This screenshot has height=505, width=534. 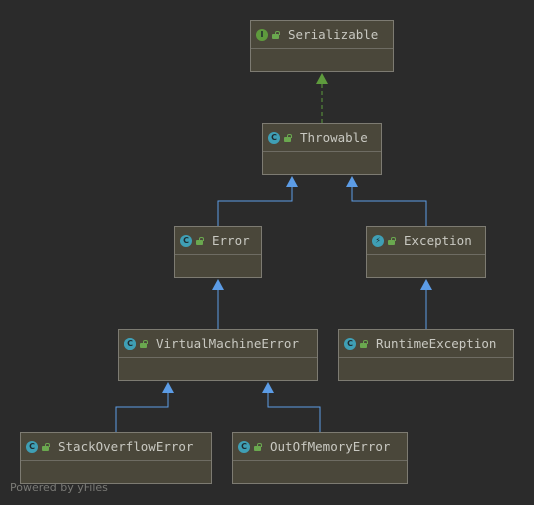 What do you see at coordinates (126, 446) in the screenshot?
I see `node-label: StackOverflowError` at bounding box center [126, 446].